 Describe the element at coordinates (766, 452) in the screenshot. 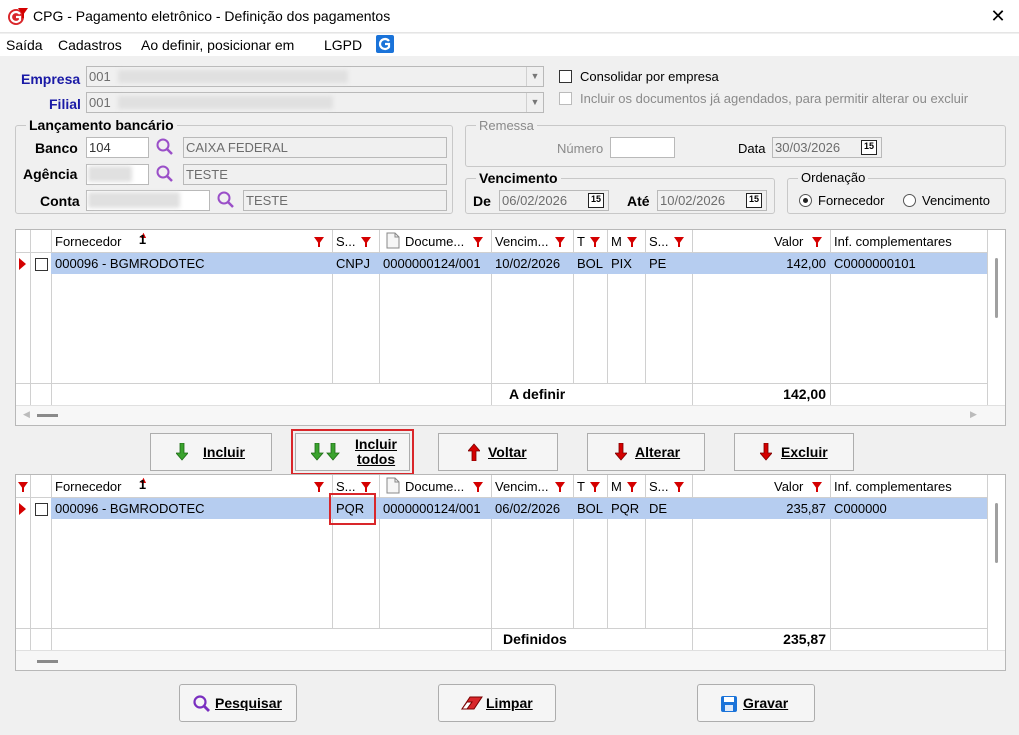

I see `arrow-down-red-icon` at that location.